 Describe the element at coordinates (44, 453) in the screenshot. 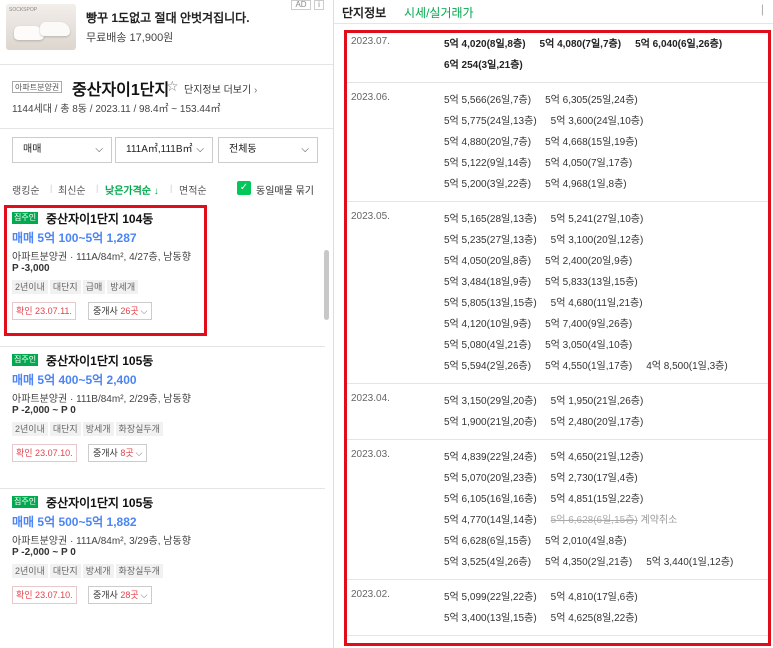

I see `confirm-date: 확인 23.07.10.` at that location.